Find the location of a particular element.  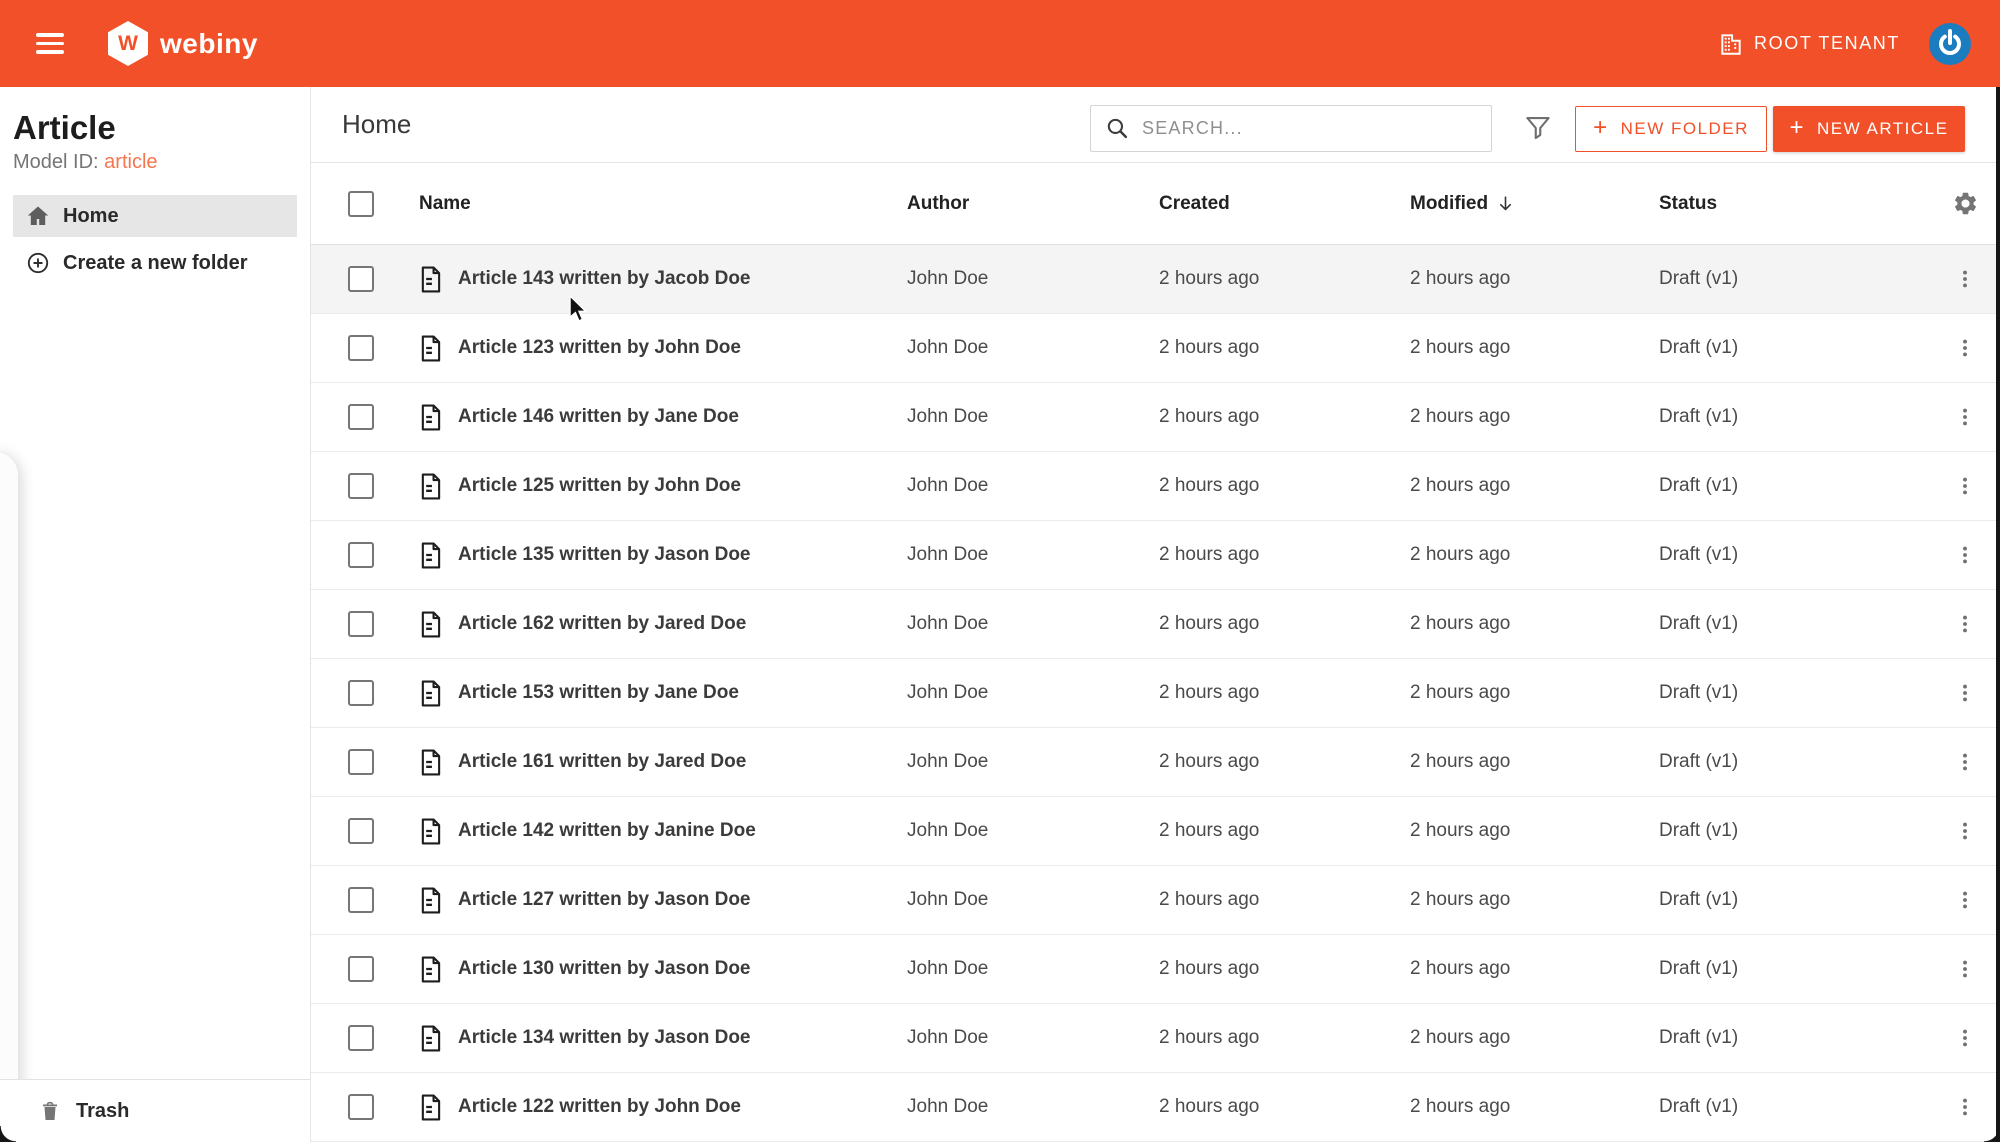

author-cell: John Doe is located at coordinates (948, 899).